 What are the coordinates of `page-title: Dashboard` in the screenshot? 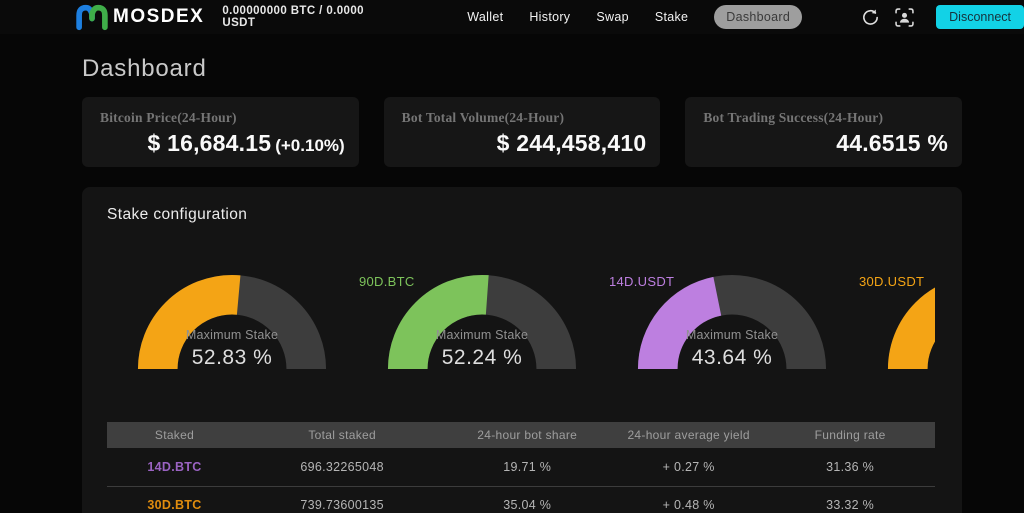 It's located at (144, 68).